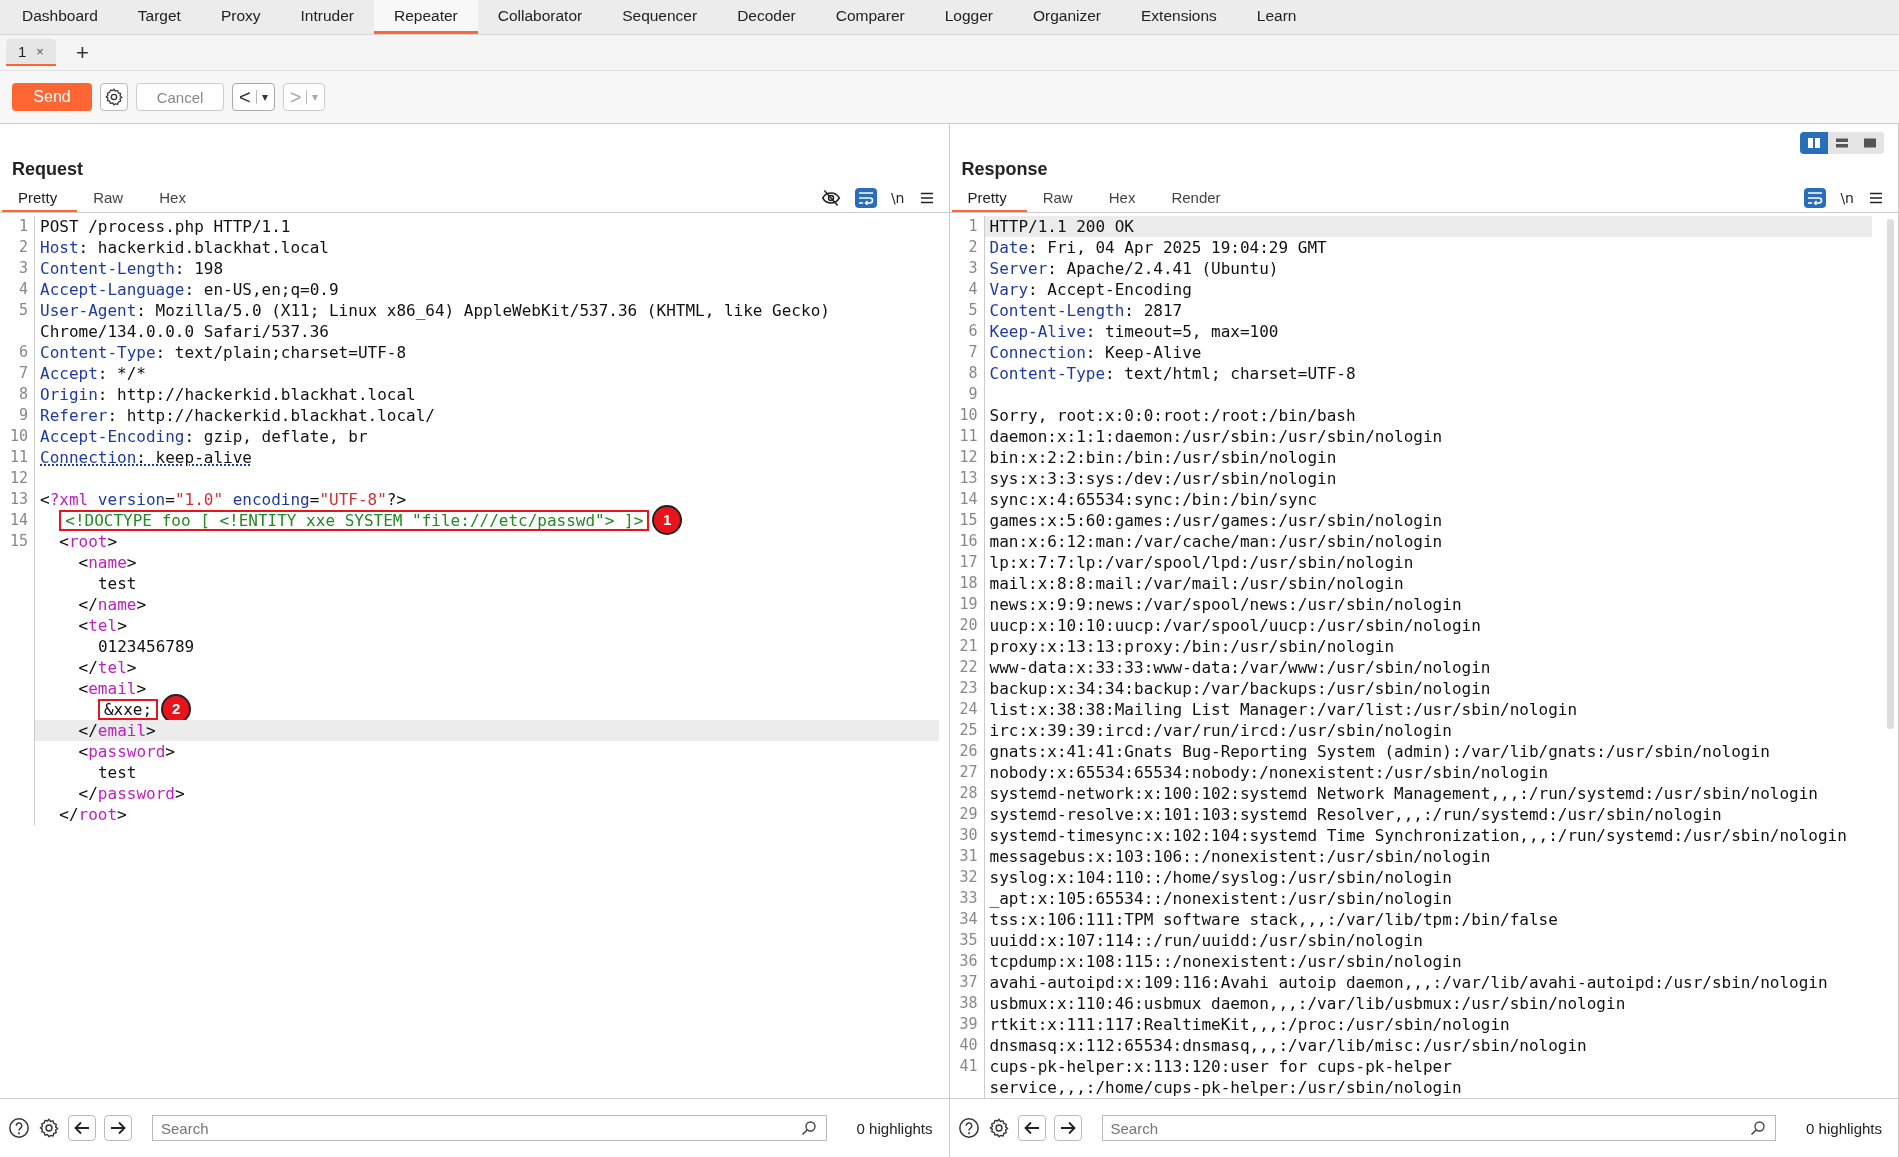  Describe the element at coordinates (660, 17) in the screenshot. I see `nav-tab: Sequencer` at that location.